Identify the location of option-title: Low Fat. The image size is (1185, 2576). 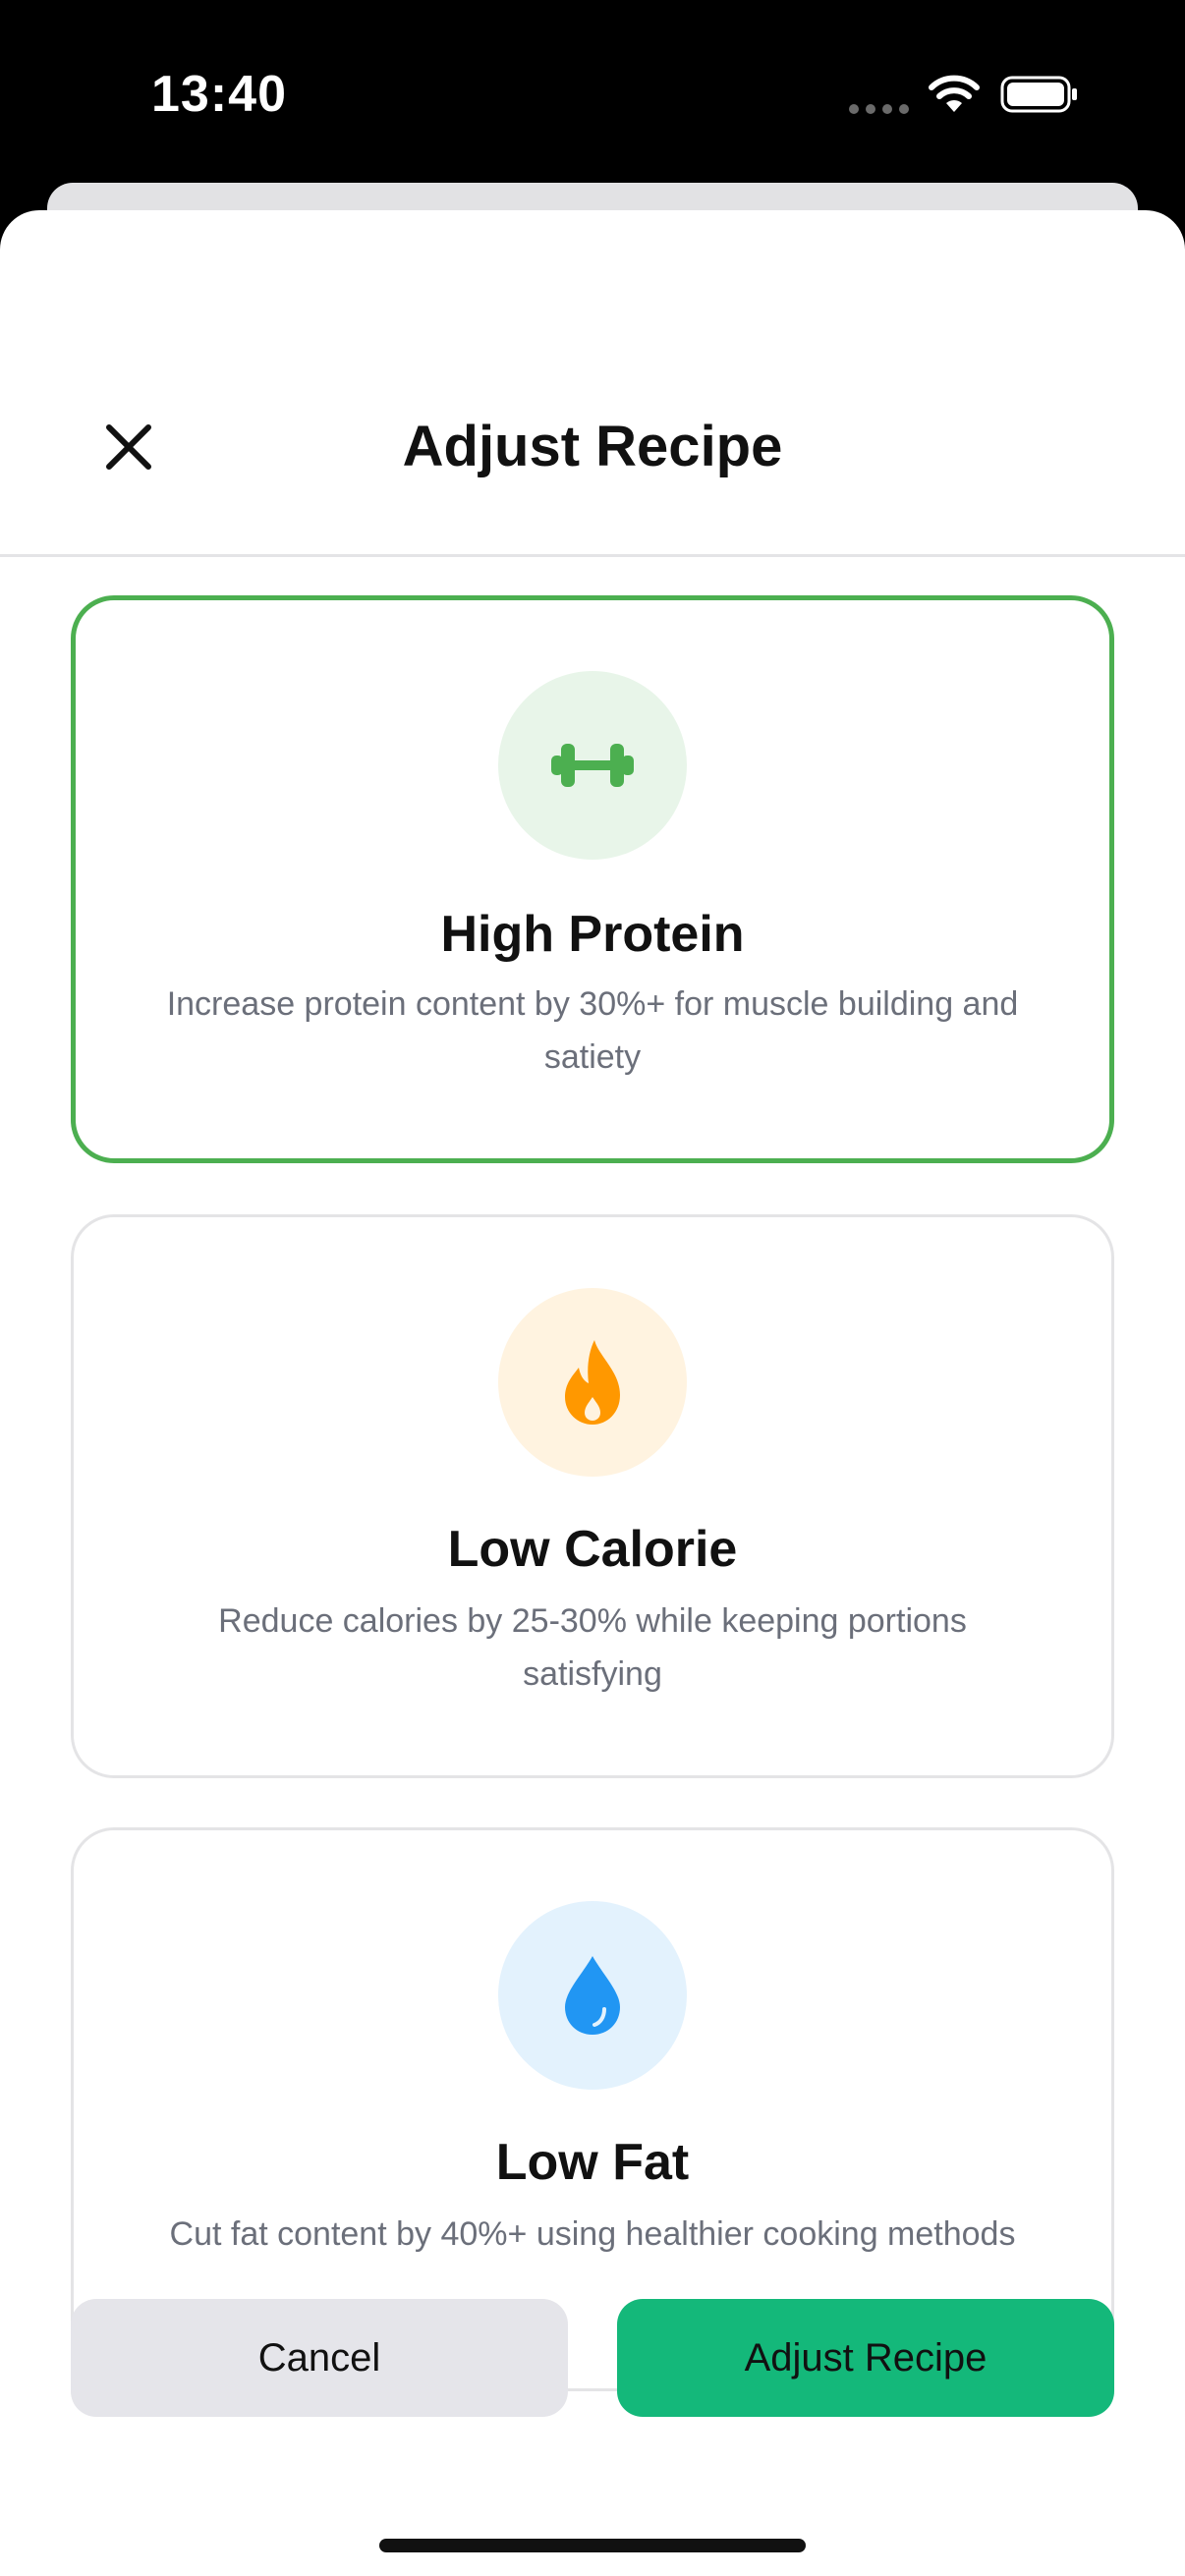
(592, 2162).